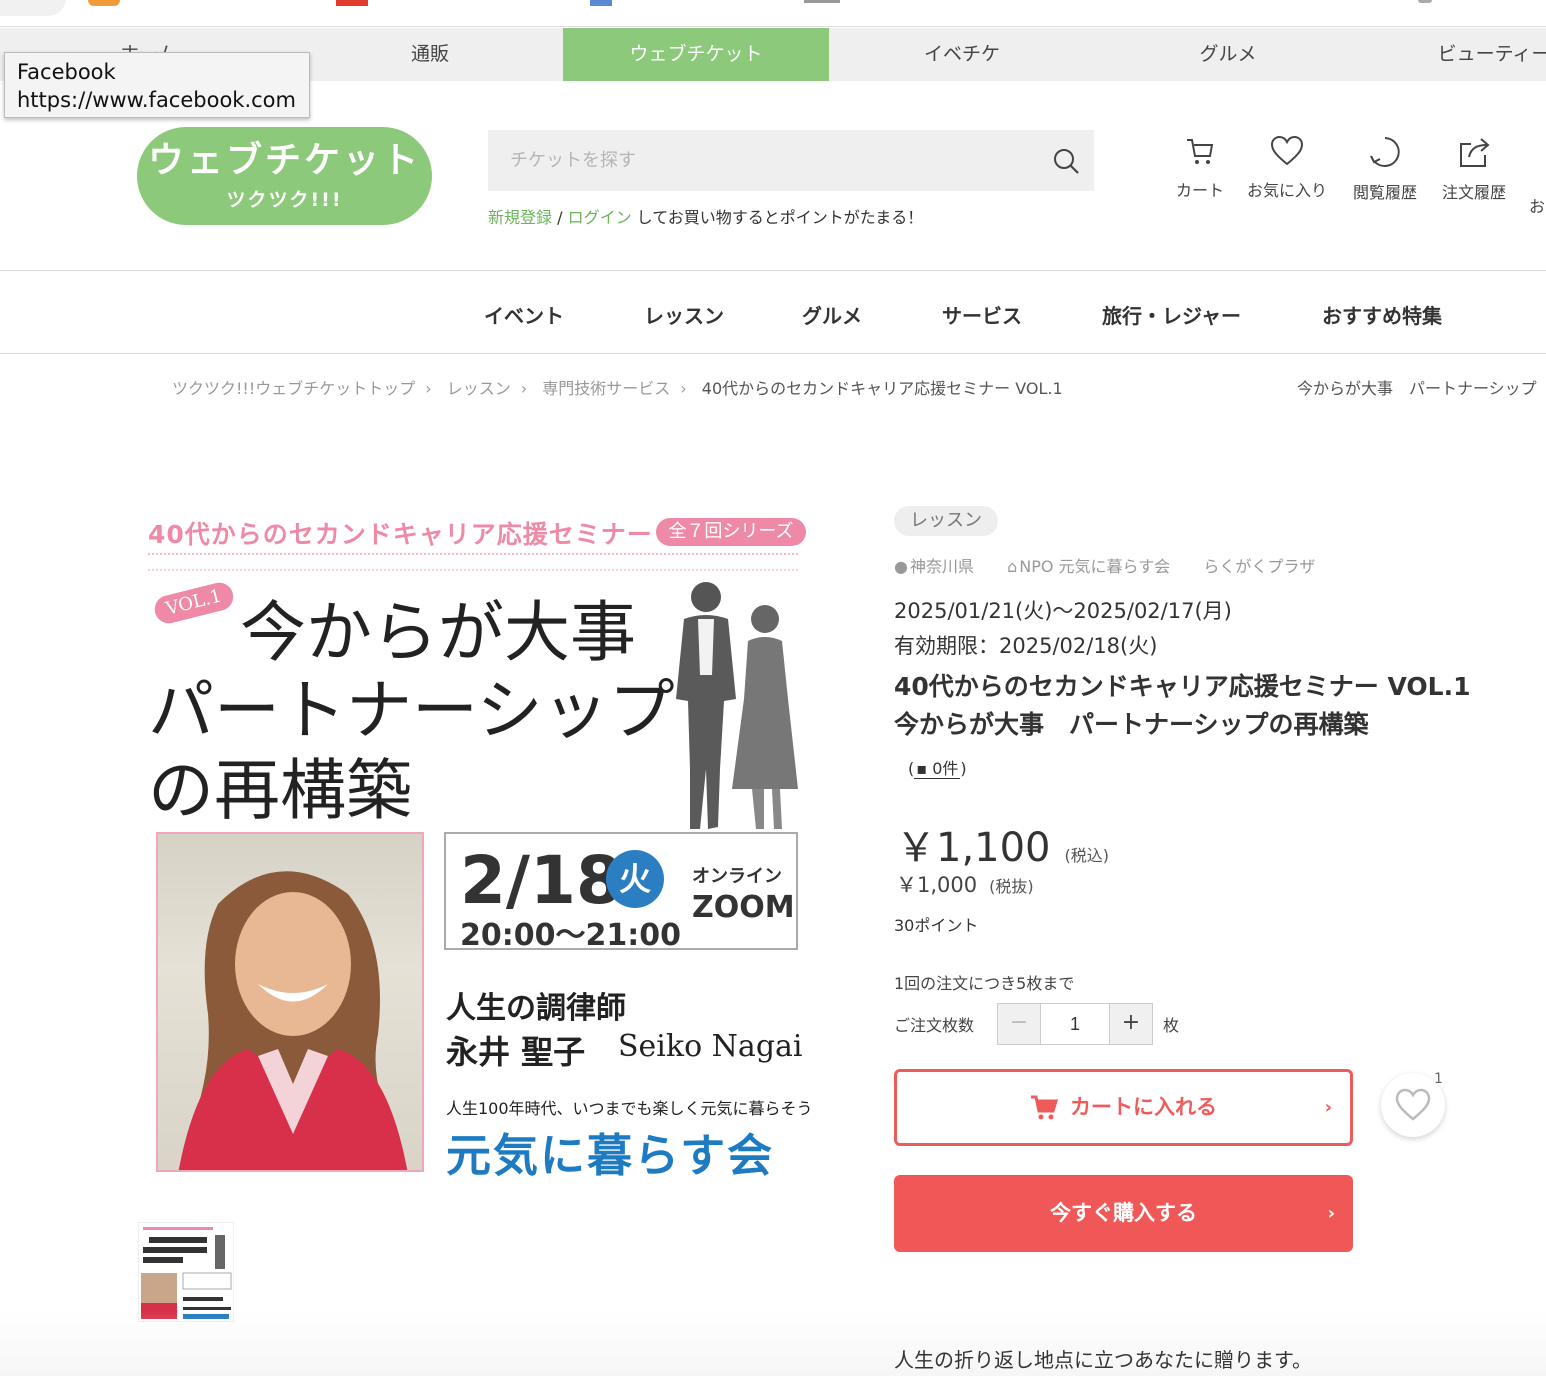 The image size is (1546, 1376). I want to click on topnav-item-webticket: ウェブチケット, so click(696, 54).